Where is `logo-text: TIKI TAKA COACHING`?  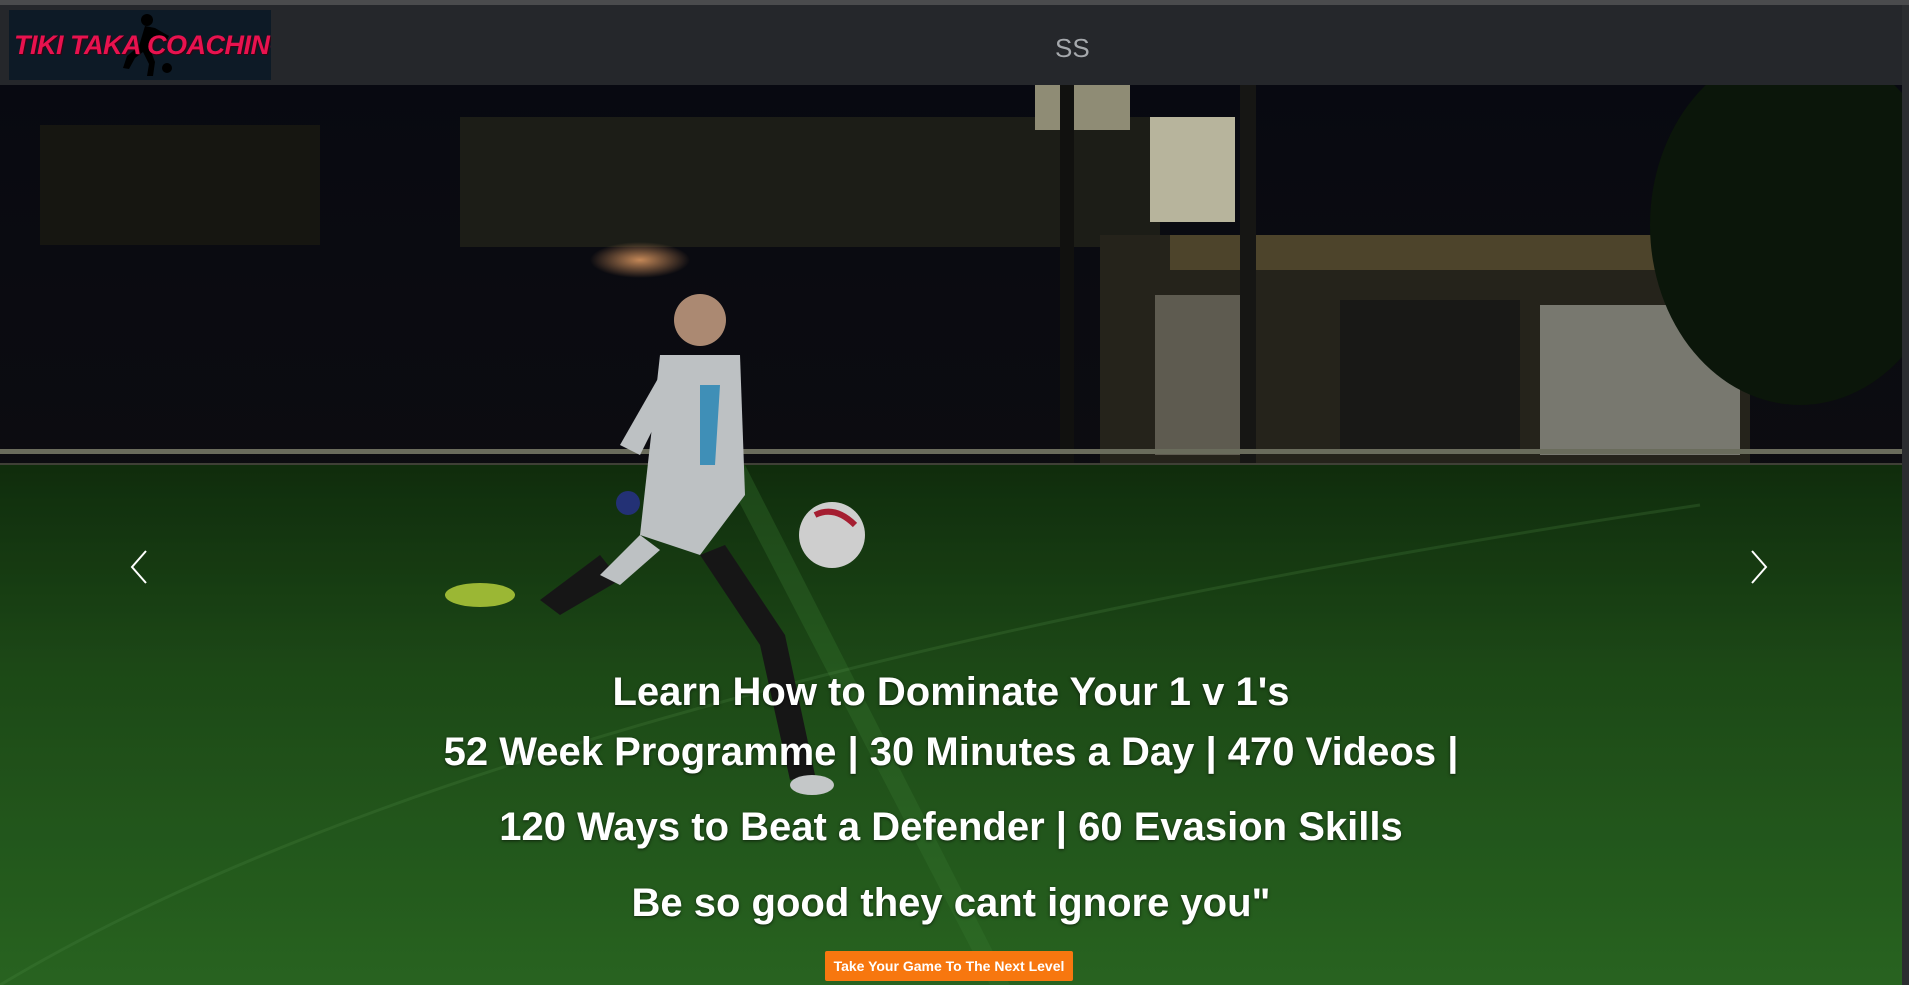 logo-text: TIKI TAKA COACHING is located at coordinates (142, 45).